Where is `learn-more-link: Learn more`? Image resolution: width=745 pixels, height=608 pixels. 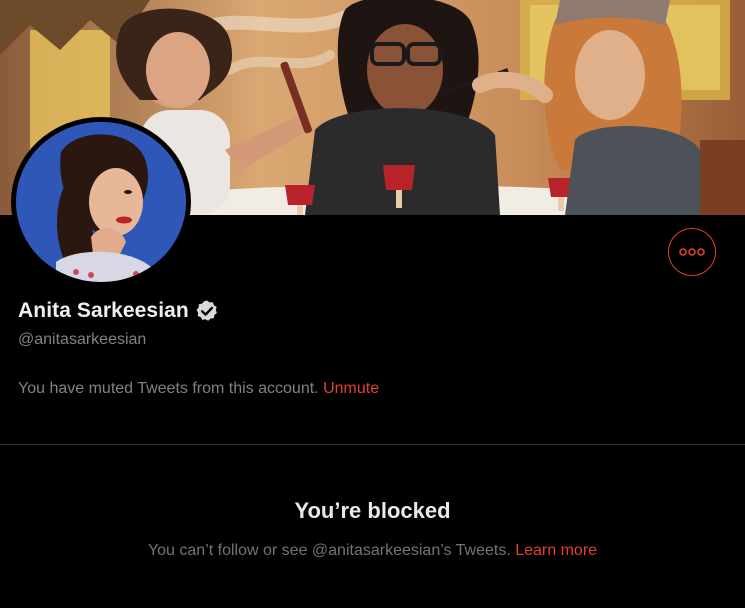
learn-more-link: Learn more is located at coordinates (556, 550).